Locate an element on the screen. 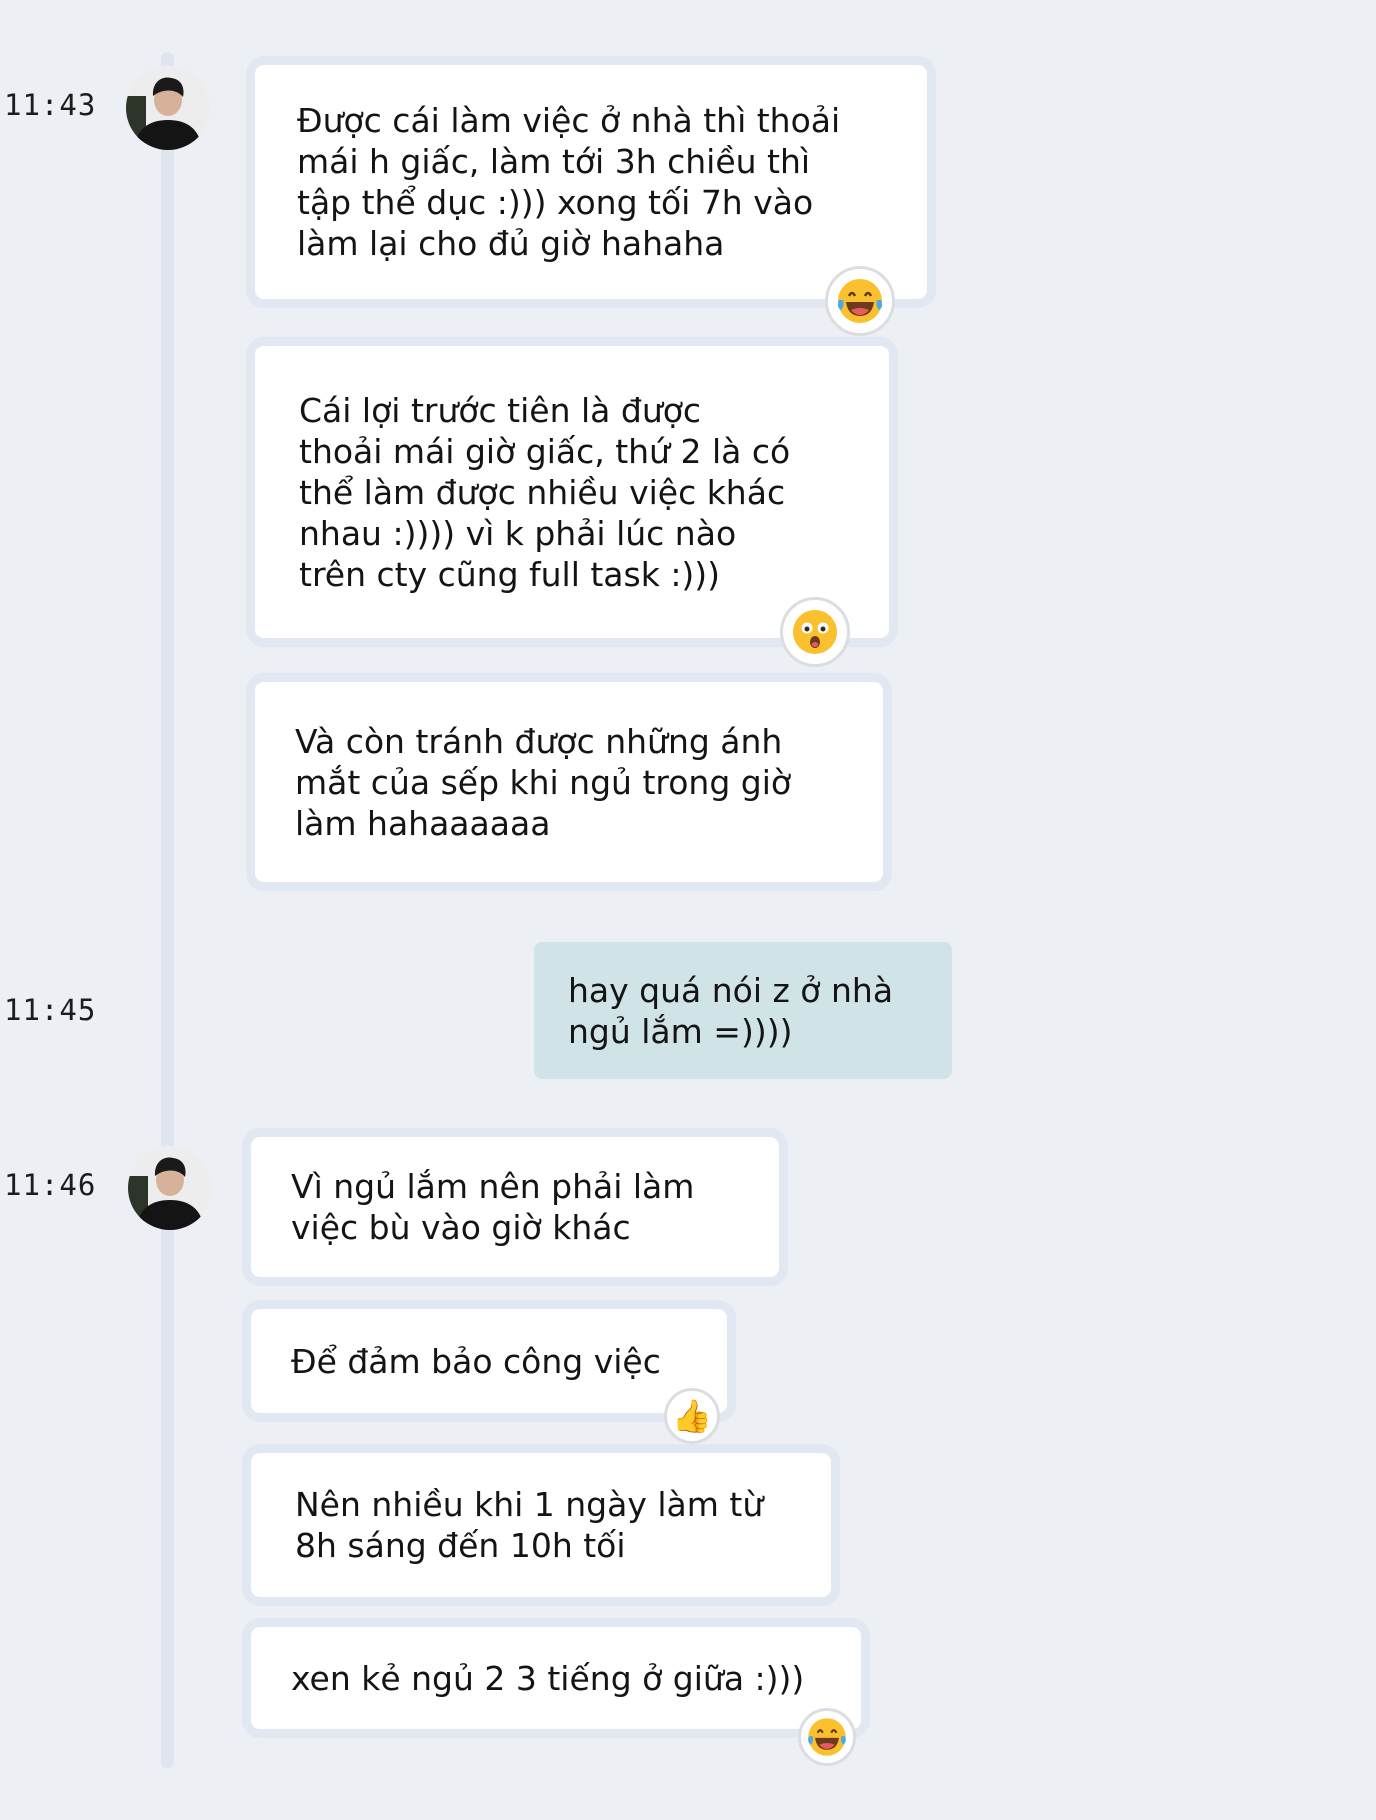 This screenshot has height=1820, width=1376. message-bubble: Để đảm bảo công việc is located at coordinates (489, 1361).